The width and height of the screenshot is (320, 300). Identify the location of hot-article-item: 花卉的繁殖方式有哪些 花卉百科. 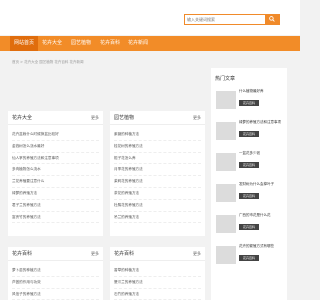
(249, 258).